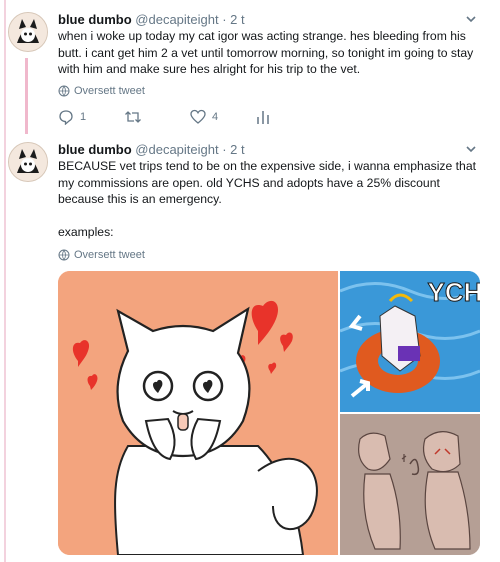 Image resolution: width=500 pixels, height=562 pixels. I want to click on analytics-icon, so click(263, 117).